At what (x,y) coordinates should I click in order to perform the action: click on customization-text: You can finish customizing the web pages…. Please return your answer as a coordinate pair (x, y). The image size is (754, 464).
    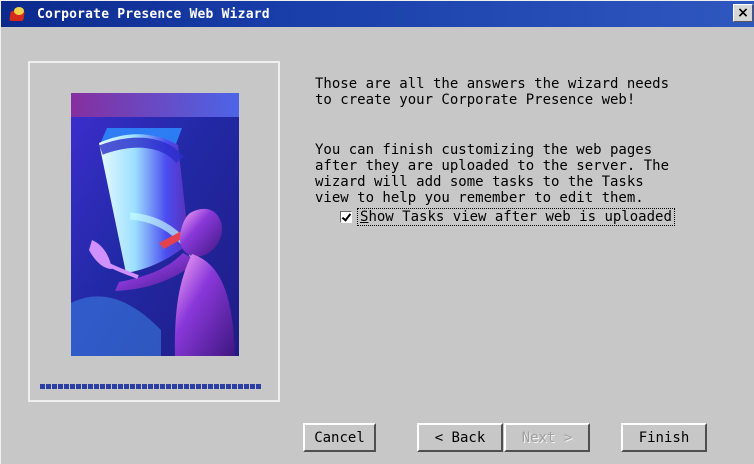
    Looking at the image, I should click on (492, 174).